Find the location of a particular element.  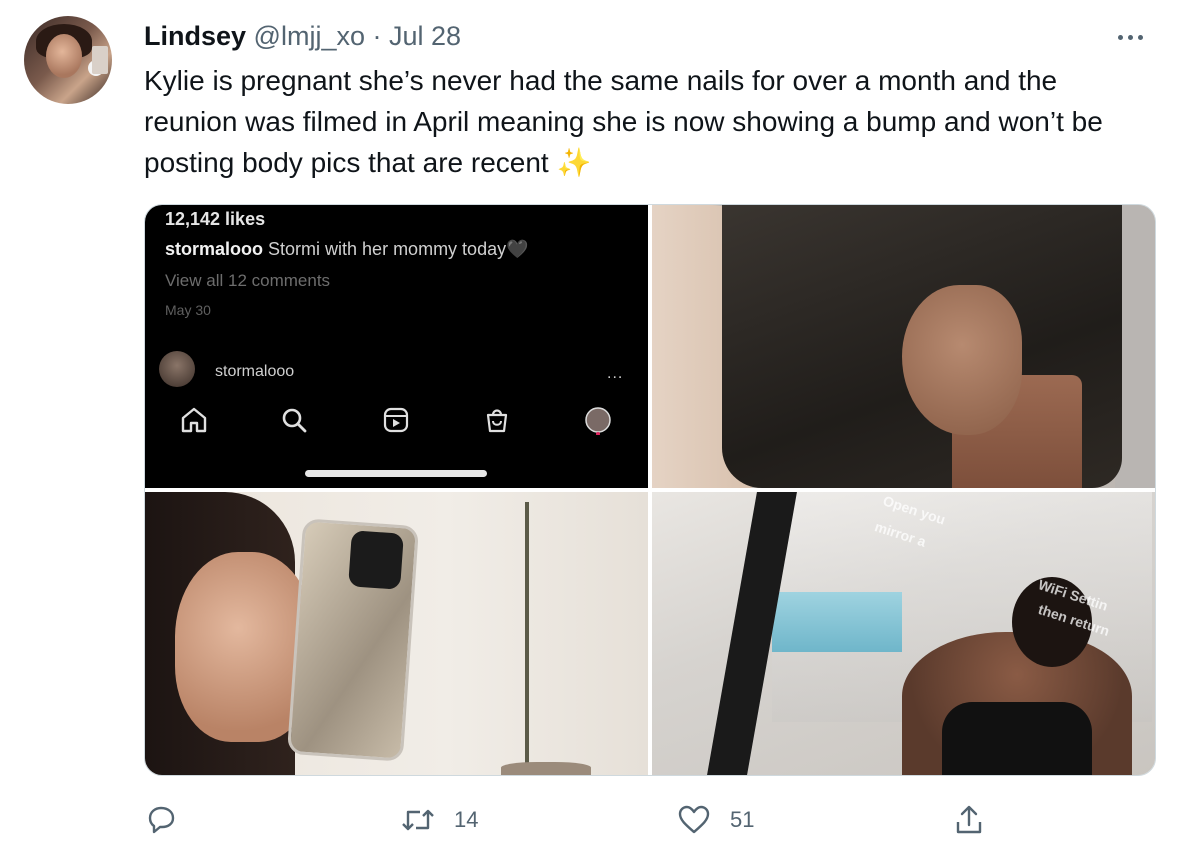

author-avatar is located at coordinates (68, 60).